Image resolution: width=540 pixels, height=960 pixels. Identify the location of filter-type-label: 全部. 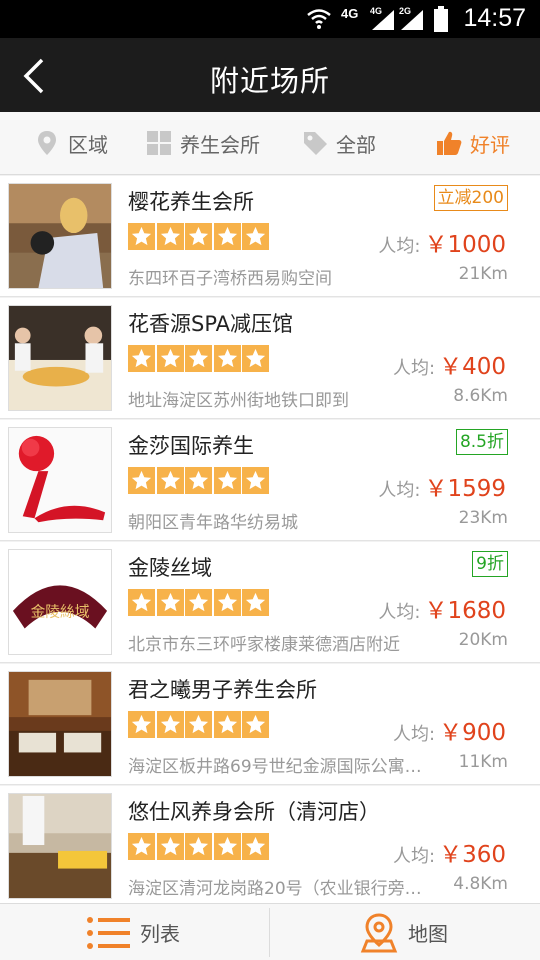
(356, 144).